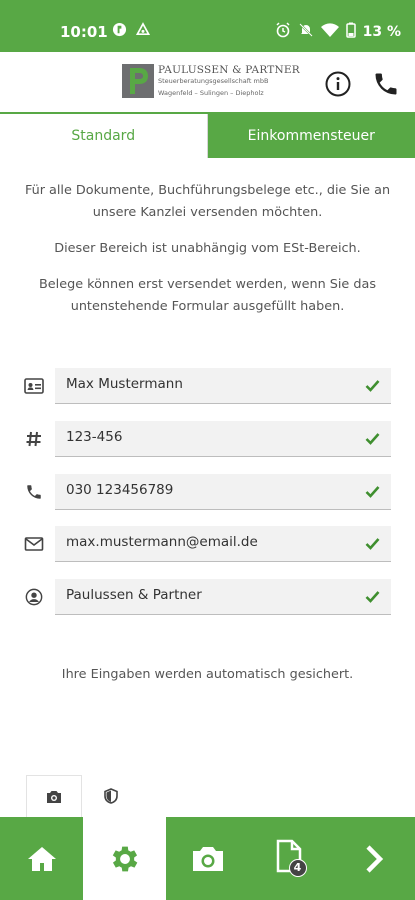  What do you see at coordinates (138, 81) in the screenshot?
I see `logo-mark-icon` at bounding box center [138, 81].